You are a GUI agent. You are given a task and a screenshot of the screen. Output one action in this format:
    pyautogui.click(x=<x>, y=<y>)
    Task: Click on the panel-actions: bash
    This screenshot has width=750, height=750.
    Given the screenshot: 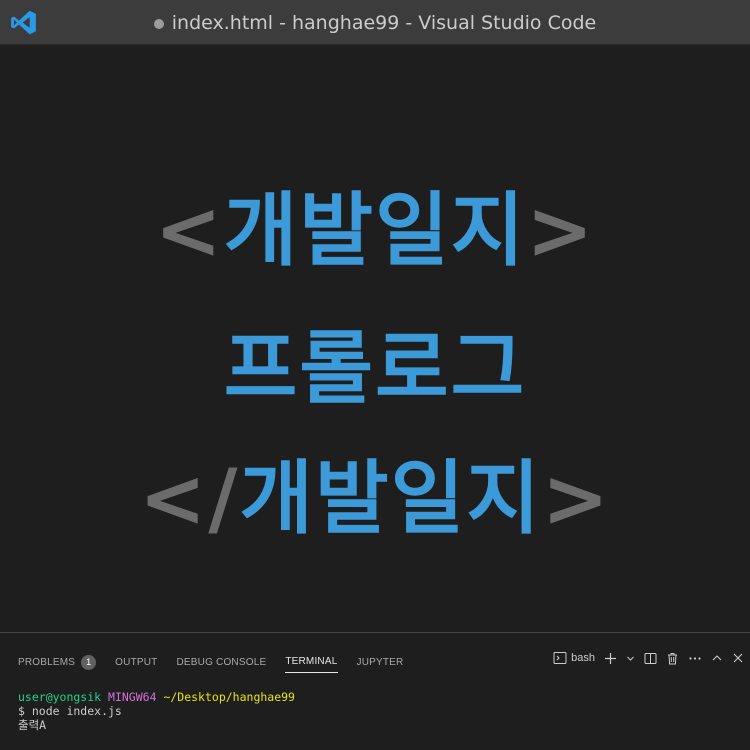 What is the action you would take?
    pyautogui.click(x=648, y=658)
    